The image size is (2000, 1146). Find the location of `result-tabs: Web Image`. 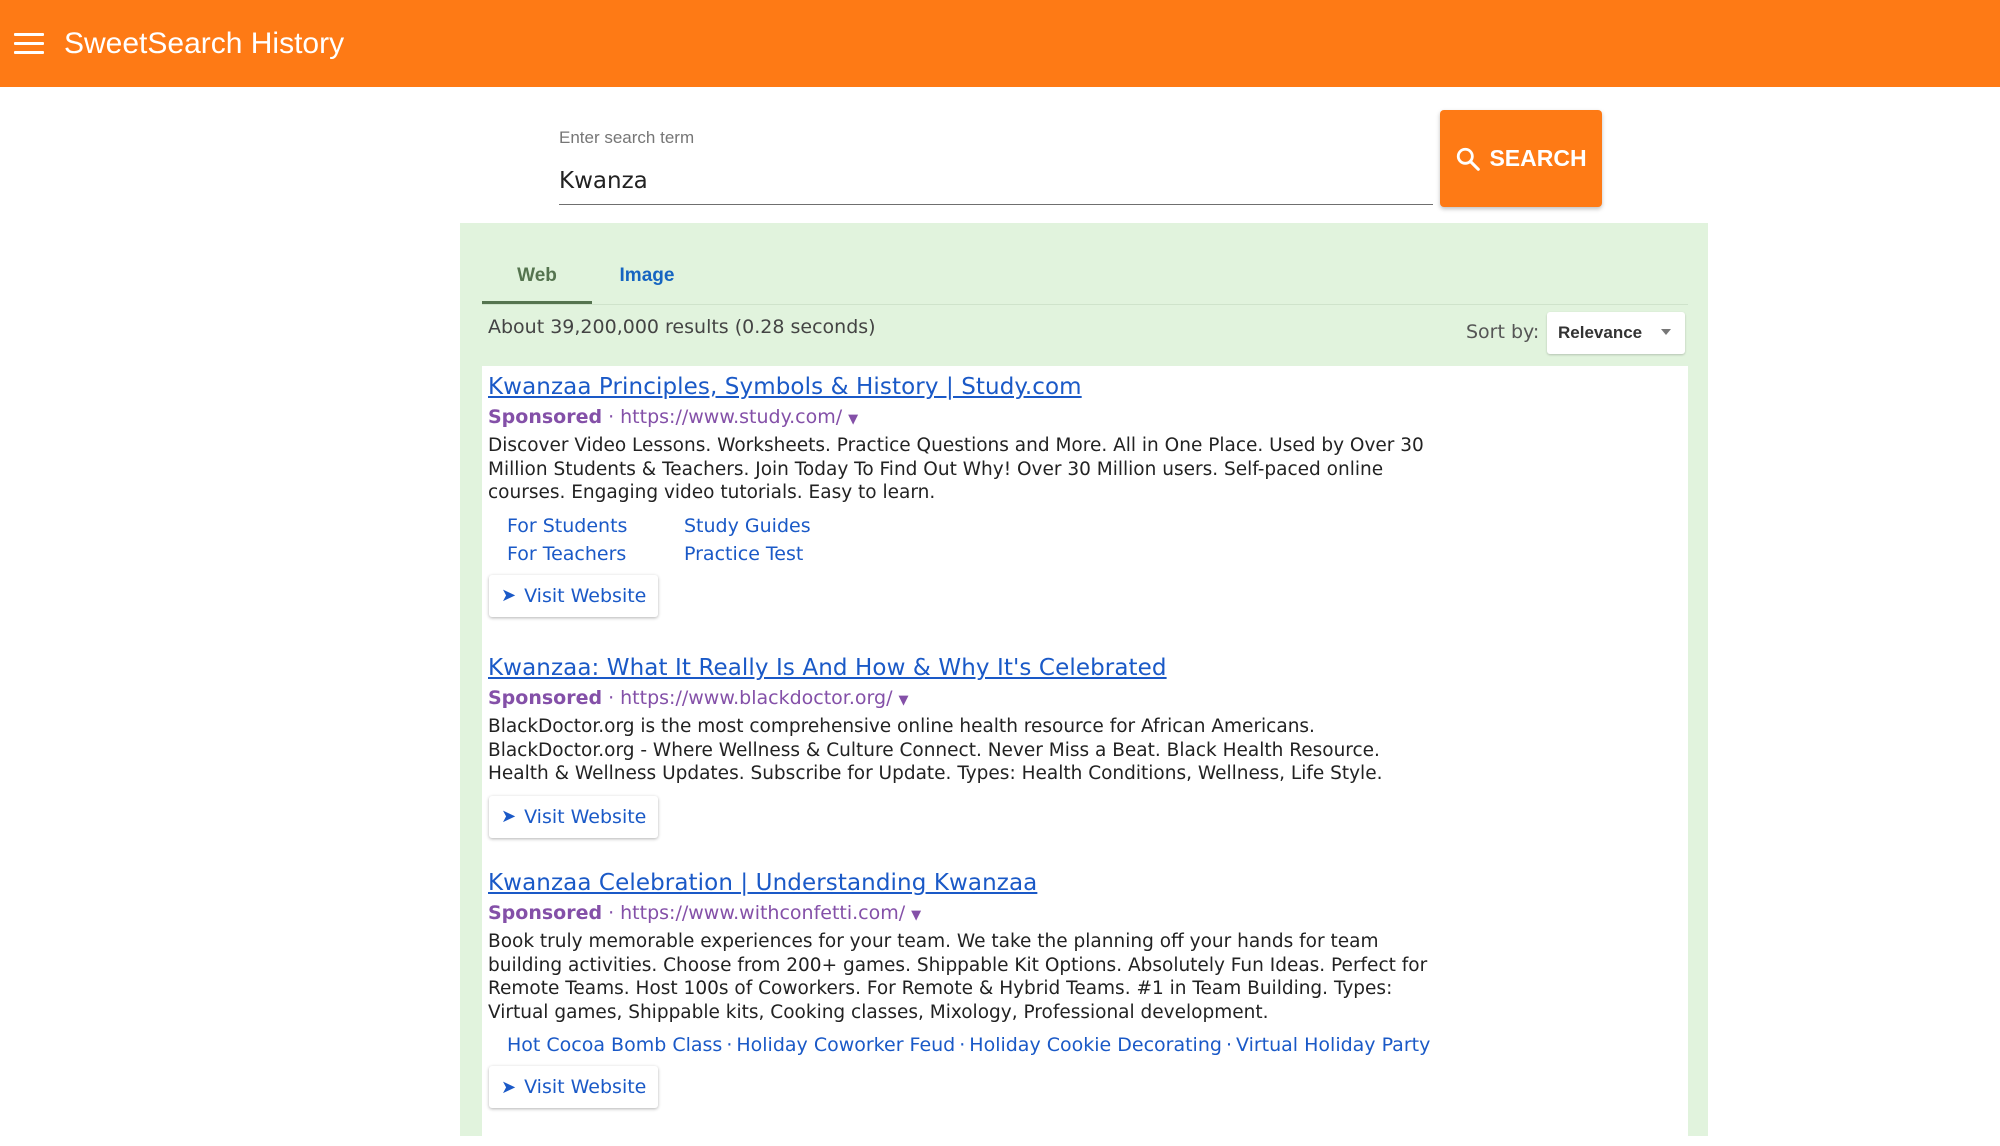

result-tabs: Web Image is located at coordinates (1085, 278).